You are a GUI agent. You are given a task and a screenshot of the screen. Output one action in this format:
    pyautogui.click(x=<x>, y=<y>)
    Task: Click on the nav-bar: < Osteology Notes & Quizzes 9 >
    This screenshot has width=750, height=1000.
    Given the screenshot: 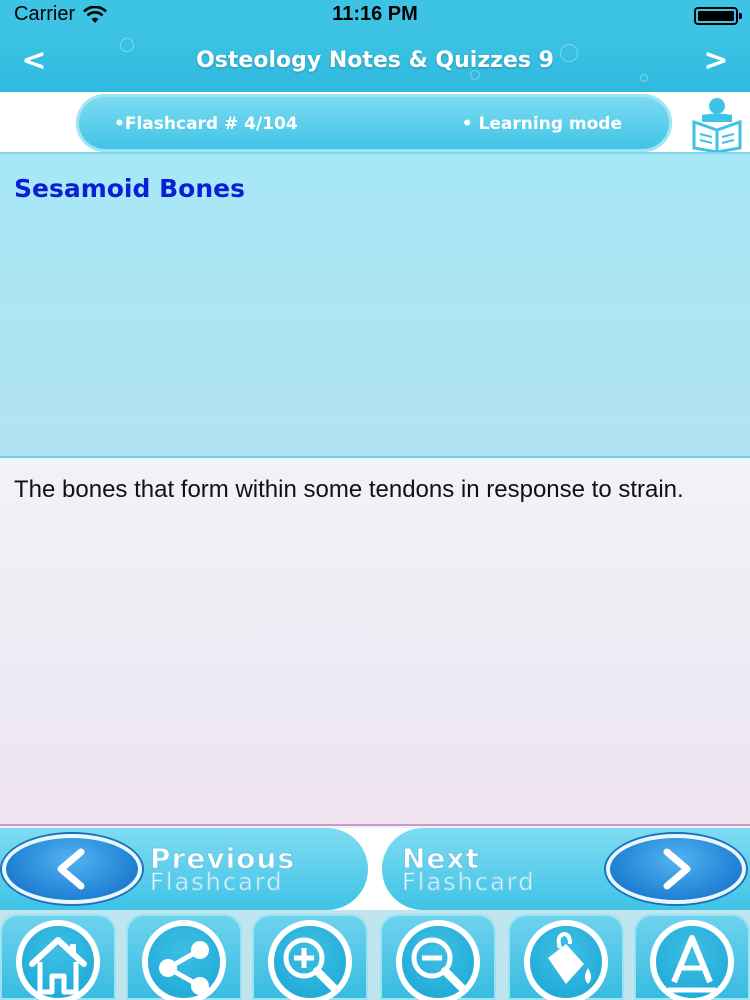 What is the action you would take?
    pyautogui.click(x=375, y=61)
    